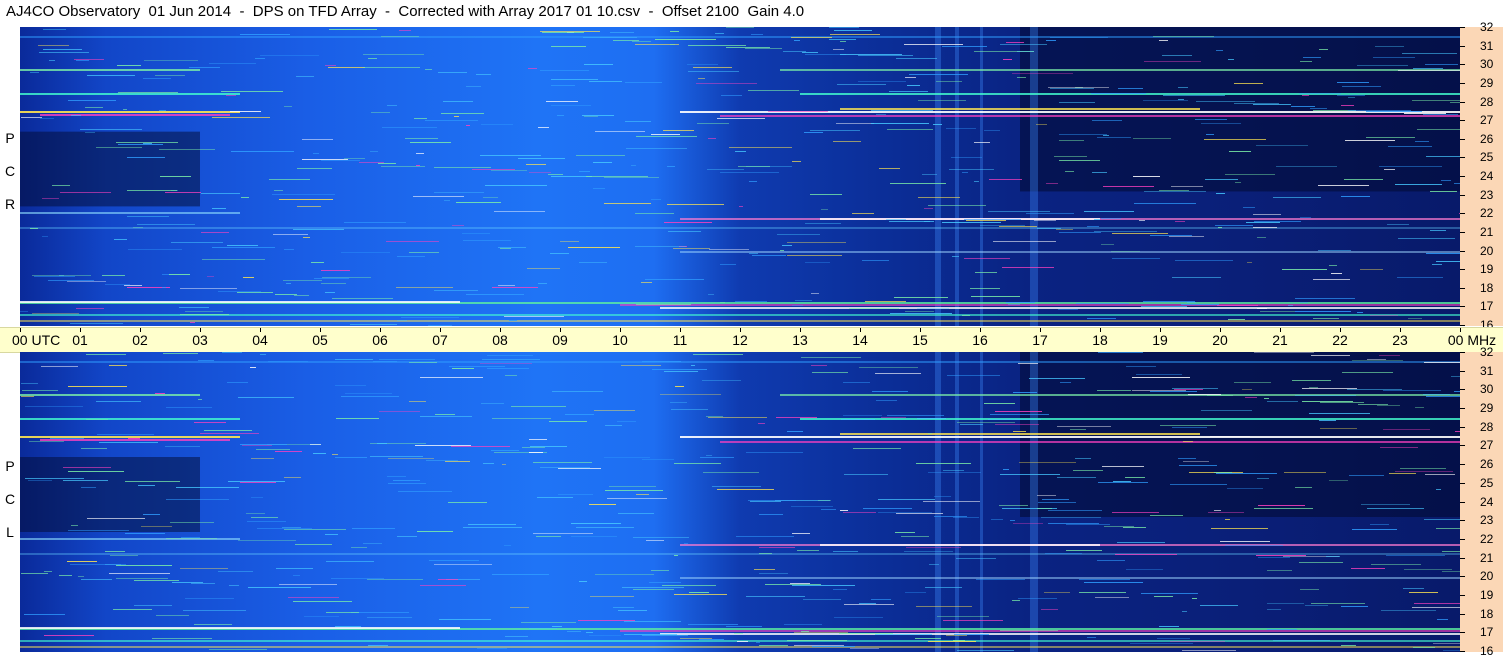 This screenshot has height=672, width=1503. What do you see at coordinates (1487, 651) in the screenshot?
I see `frequency-tick-label: 16` at bounding box center [1487, 651].